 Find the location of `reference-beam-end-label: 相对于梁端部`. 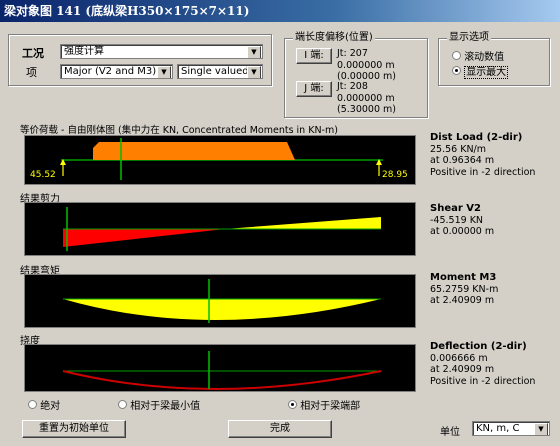

reference-beam-end-label: 相对于梁端部 is located at coordinates (330, 406).